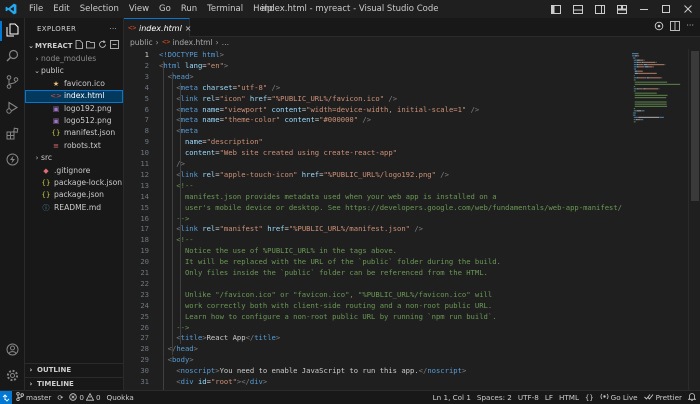 Image resolution: width=700 pixels, height=404 pixels. Describe the element at coordinates (225, 9) in the screenshot. I see `menu-terminal: Terminal` at that location.